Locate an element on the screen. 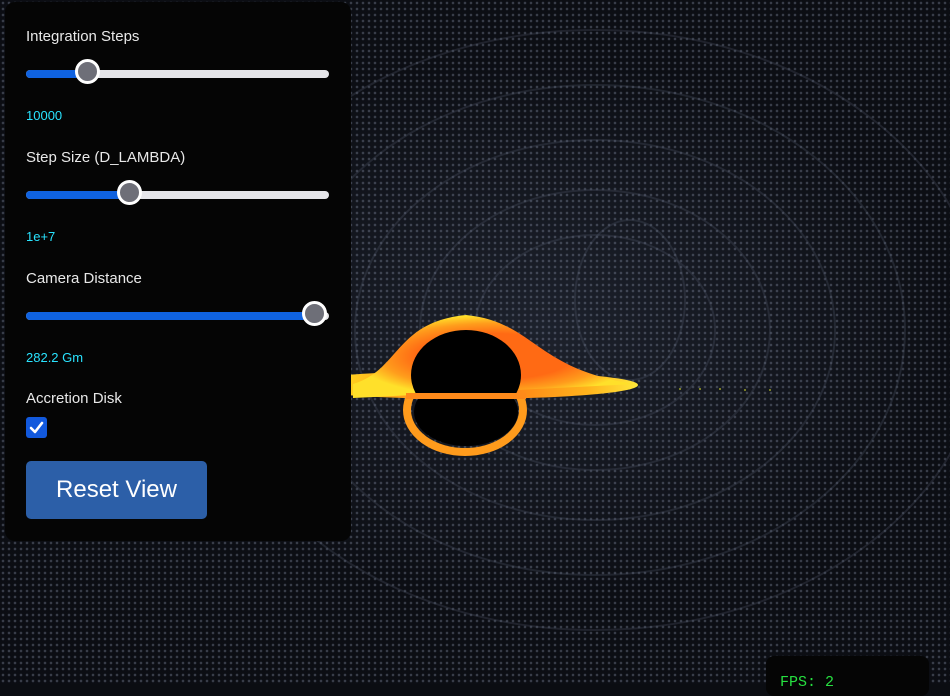 The width and height of the screenshot is (950, 696). fps-counter: FPS: 2 is located at coordinates (807, 682).